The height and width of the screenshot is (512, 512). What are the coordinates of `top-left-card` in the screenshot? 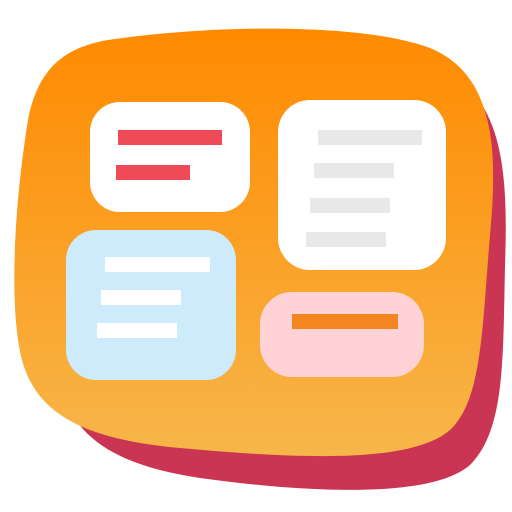 It's located at (170, 157).